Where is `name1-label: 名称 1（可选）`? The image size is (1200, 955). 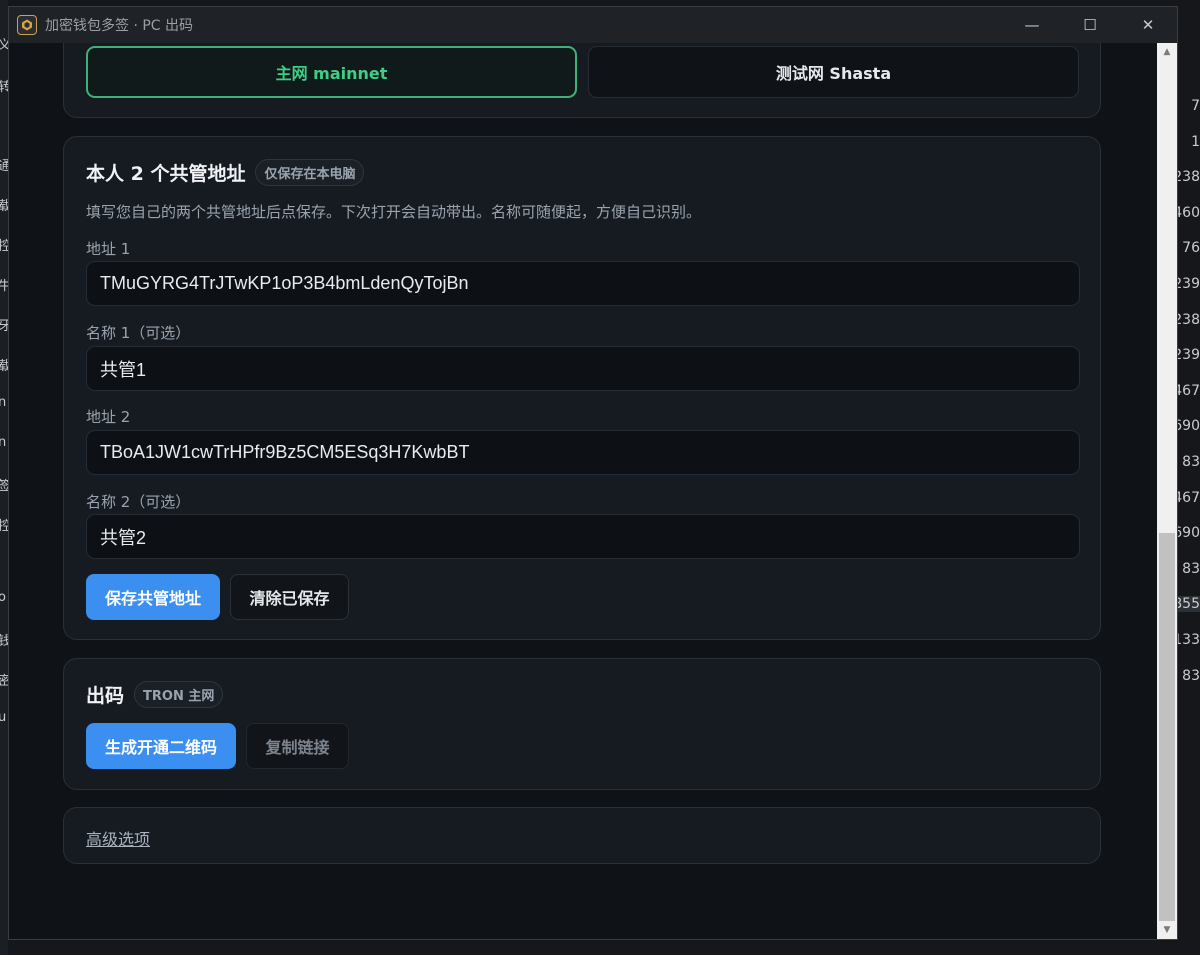 name1-label: 名称 1（可选） is located at coordinates (138, 333).